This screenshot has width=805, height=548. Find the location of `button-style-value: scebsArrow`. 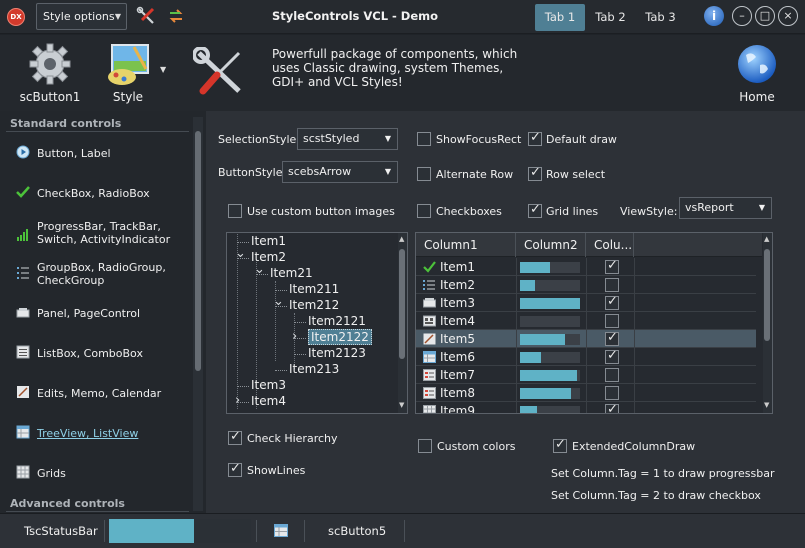

button-style-value: scebsArrow is located at coordinates (320, 171).